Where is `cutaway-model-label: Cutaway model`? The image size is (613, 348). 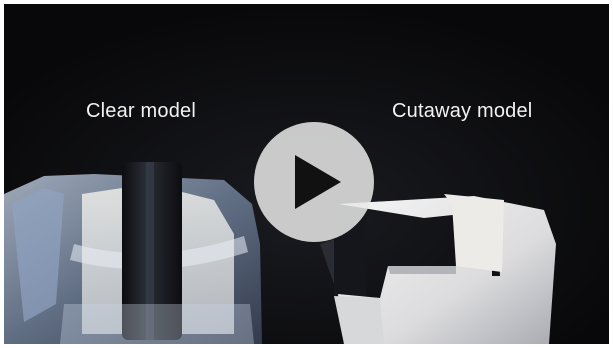 cutaway-model-label: Cutaway model is located at coordinates (462, 111).